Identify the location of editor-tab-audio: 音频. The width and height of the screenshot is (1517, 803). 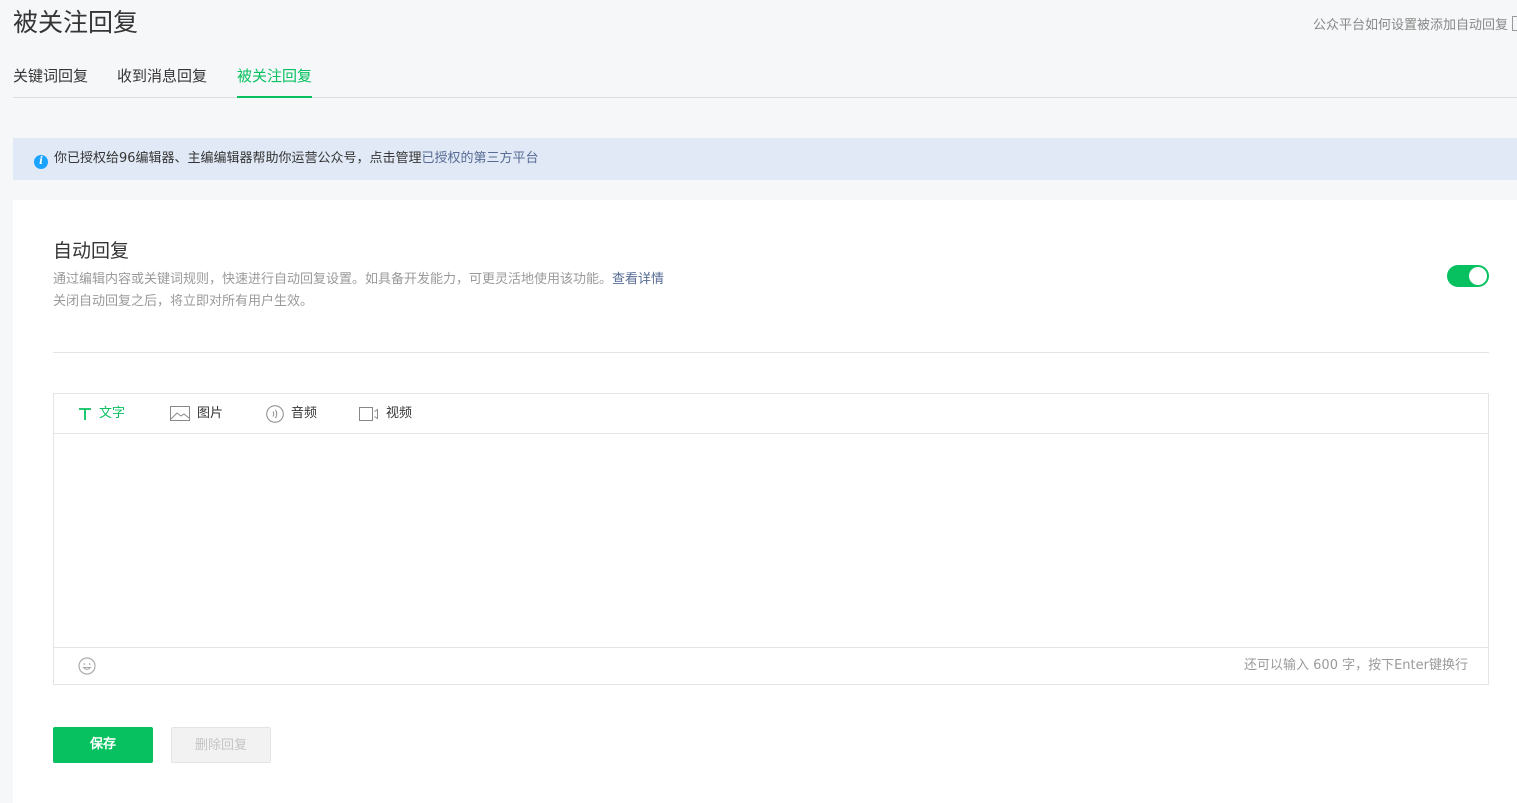
(291, 413).